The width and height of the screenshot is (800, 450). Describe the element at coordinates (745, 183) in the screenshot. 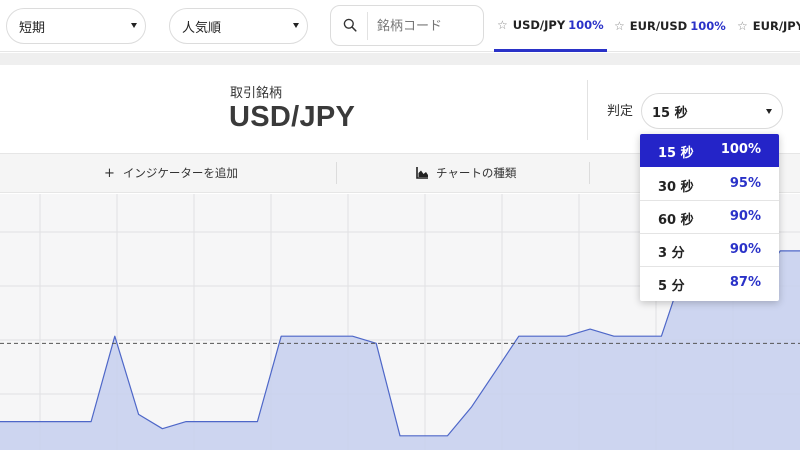

I see `duration-option-payout: 95%` at that location.